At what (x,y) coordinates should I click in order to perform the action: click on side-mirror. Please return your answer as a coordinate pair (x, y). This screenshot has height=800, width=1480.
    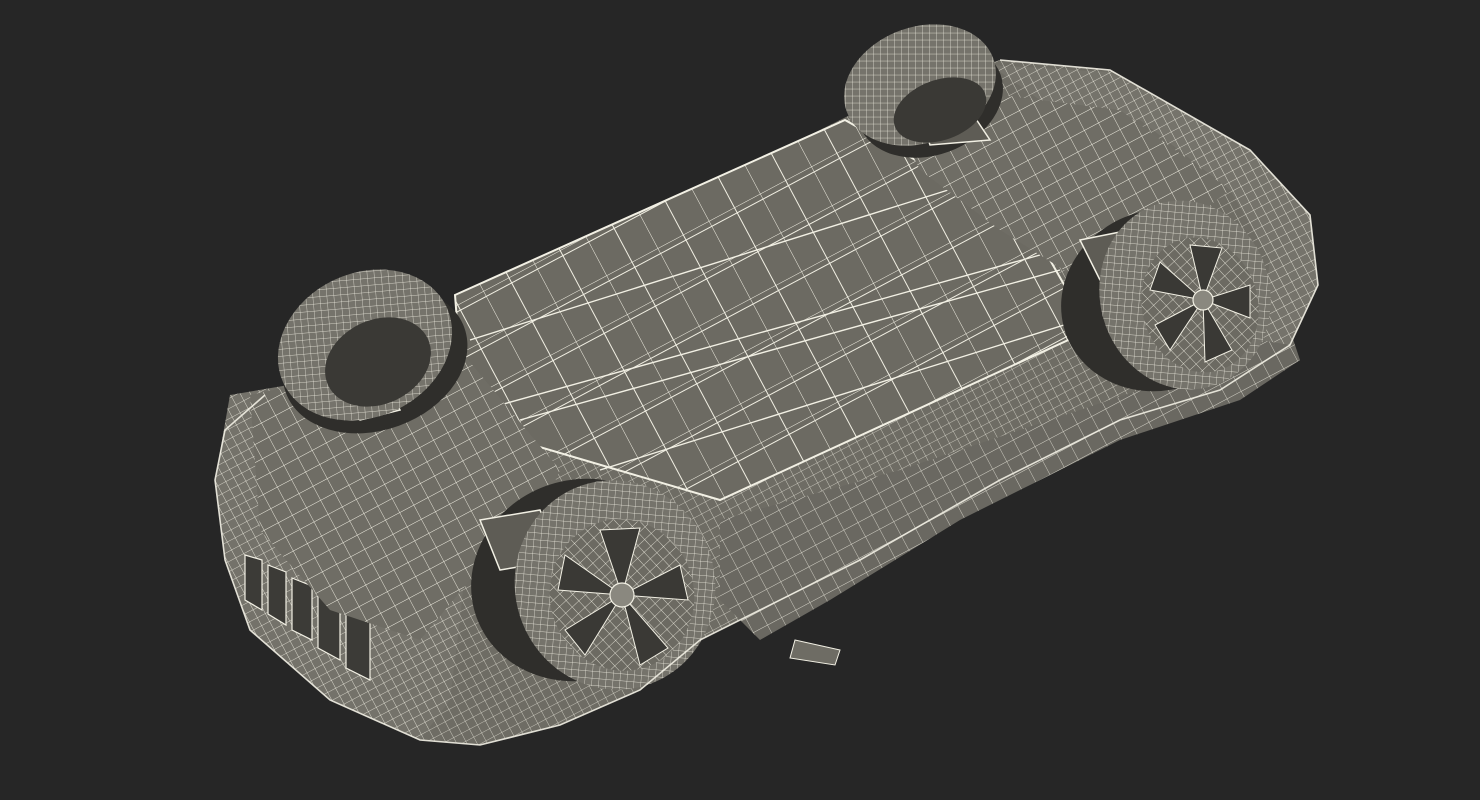
    Looking at the image, I should click on (815, 652).